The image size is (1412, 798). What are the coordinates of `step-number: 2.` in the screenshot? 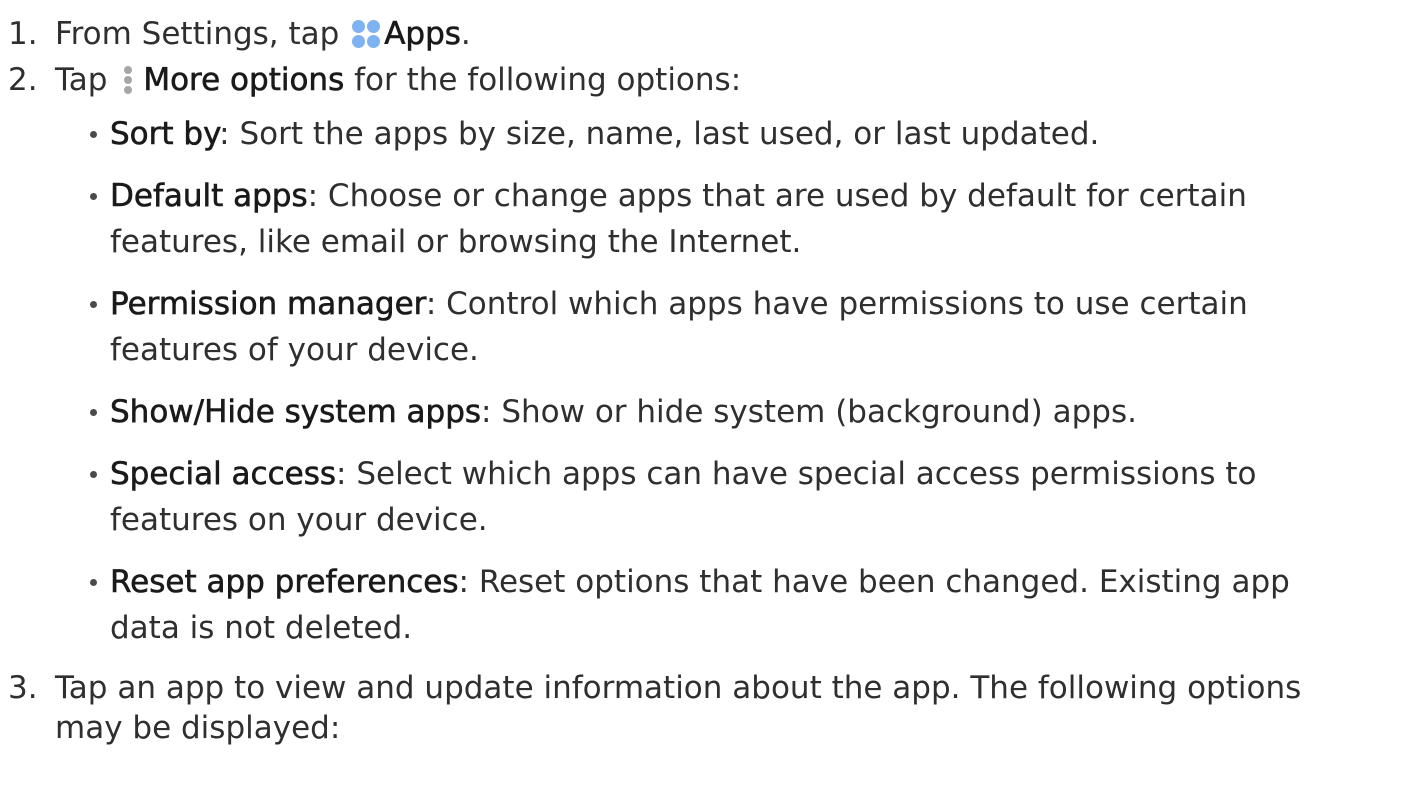 It's located at (23, 80).